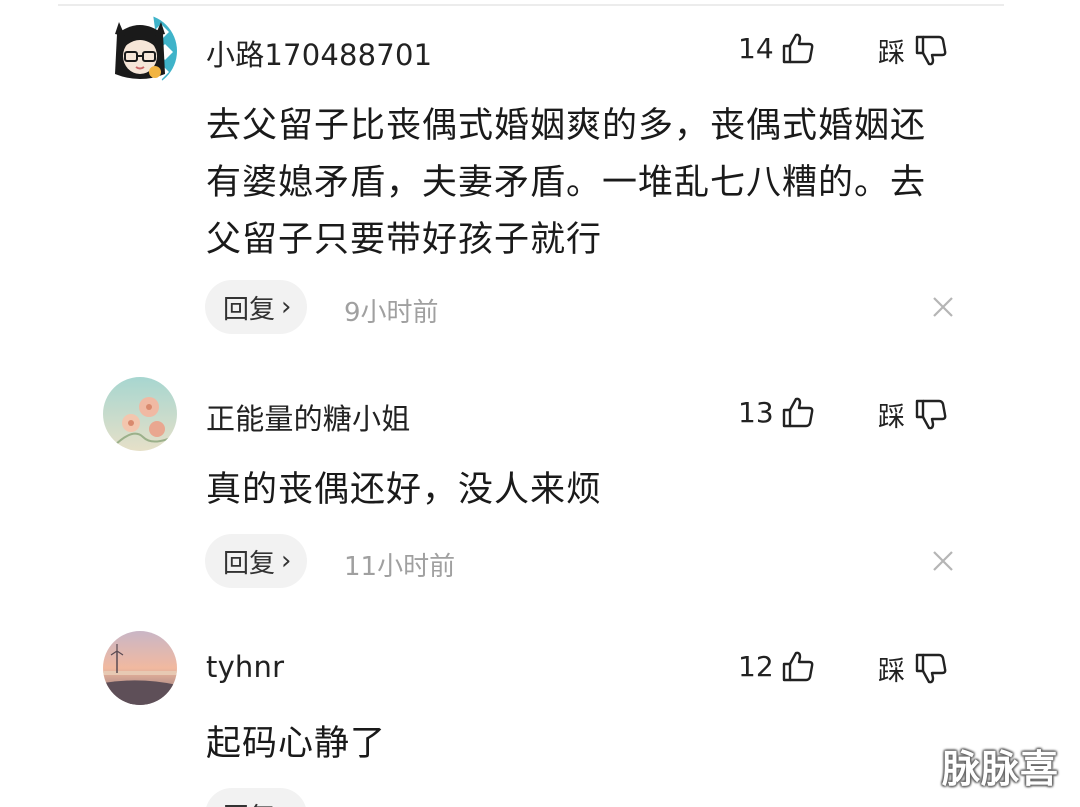  Describe the element at coordinates (566, 183) in the screenshot. I see `content-line: 有婆媳矛盾，夫妻矛盾。一堆乱七八糟的。去` at that location.